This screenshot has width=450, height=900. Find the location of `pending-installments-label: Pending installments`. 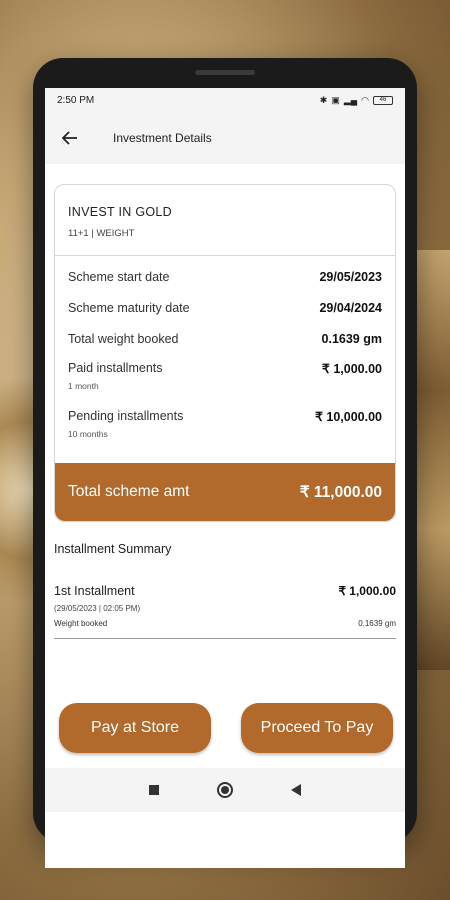

pending-installments-label: Pending installments is located at coordinates (126, 416).